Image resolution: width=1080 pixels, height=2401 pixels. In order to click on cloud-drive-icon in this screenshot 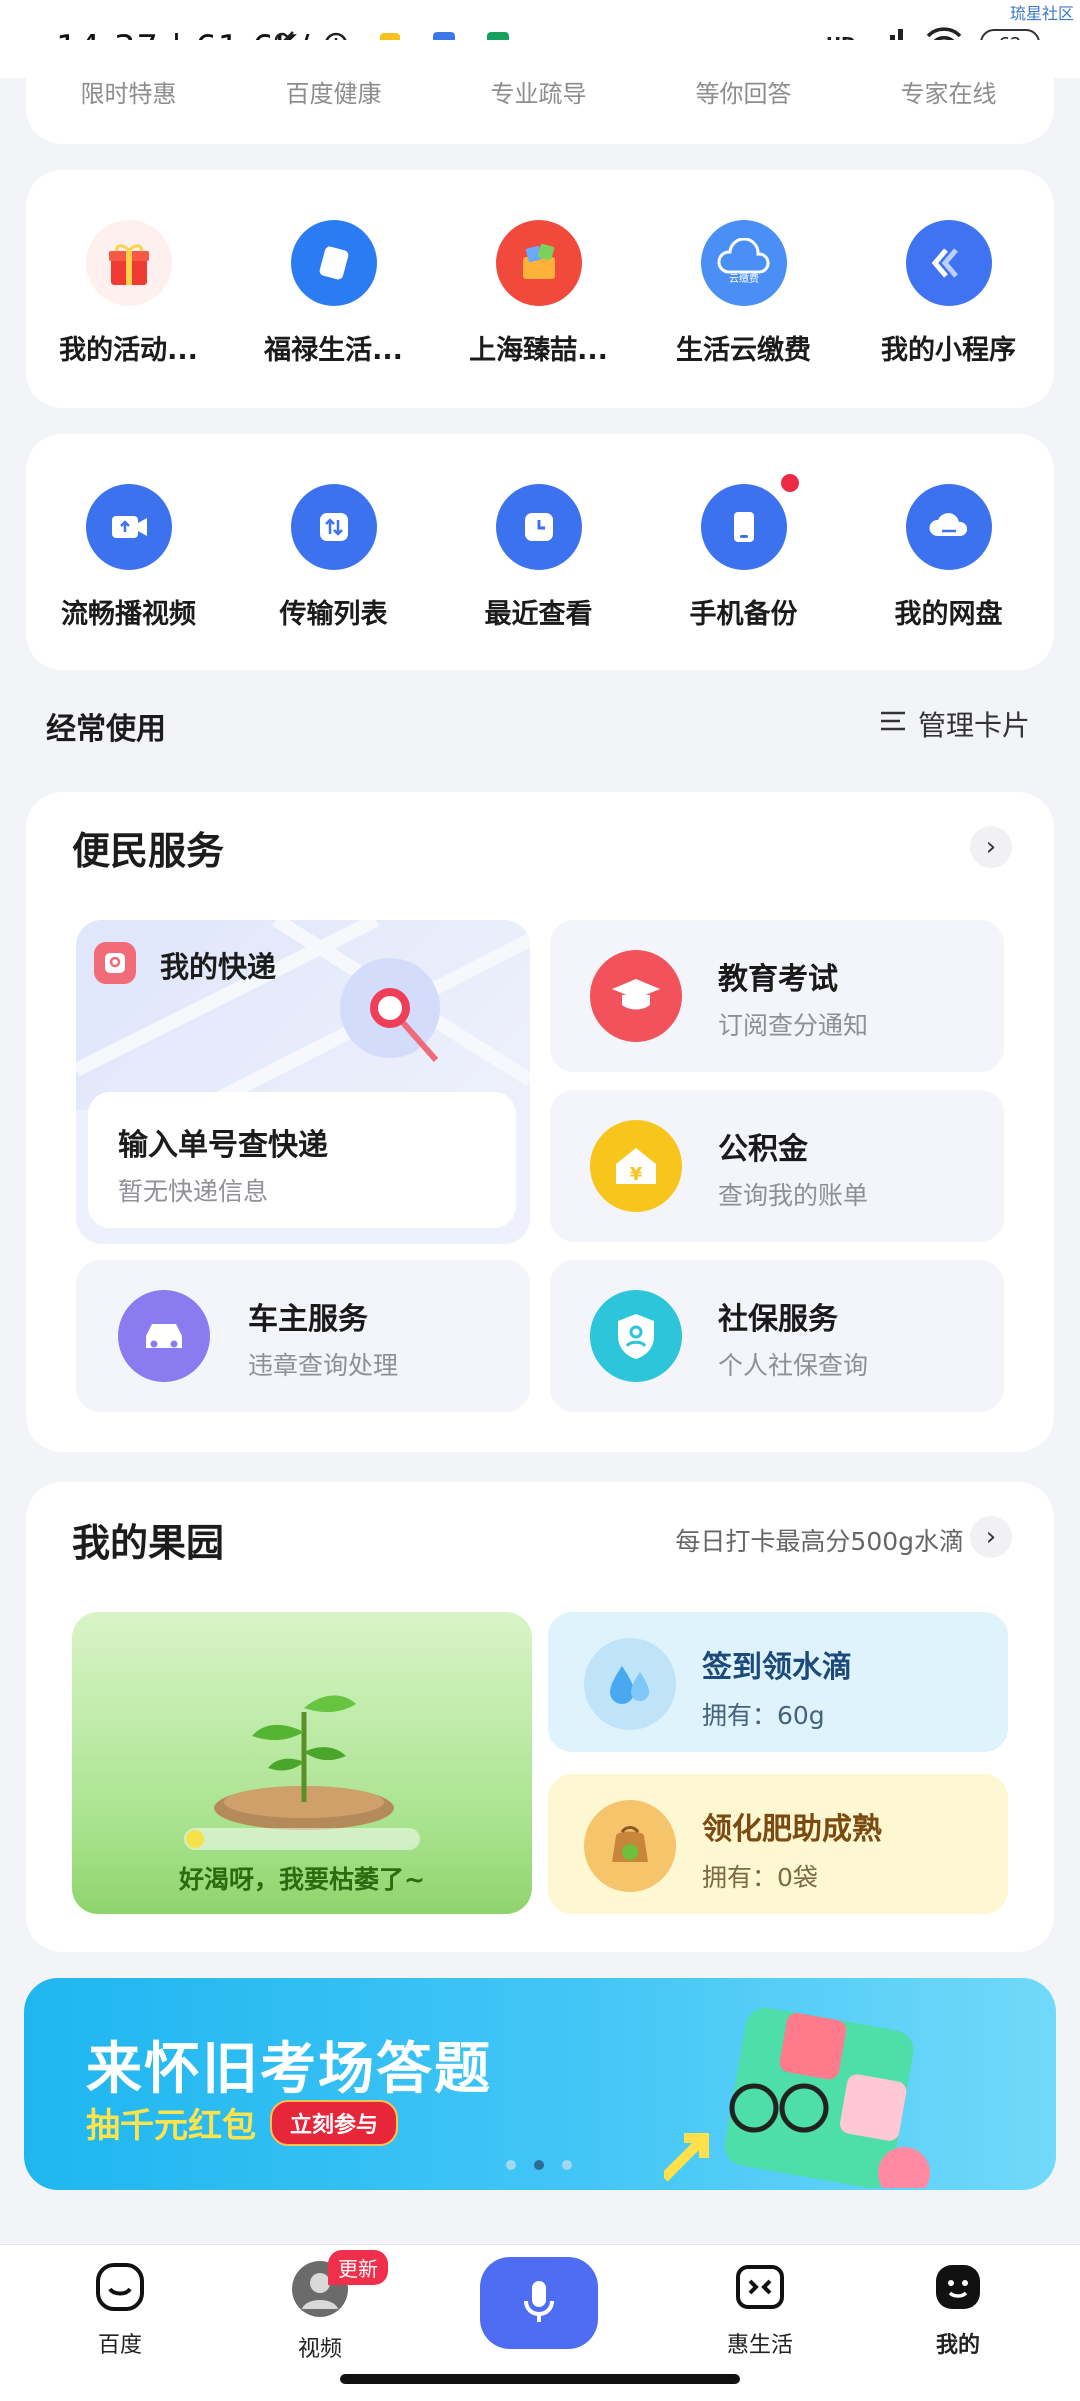, I will do `click(948, 527)`.